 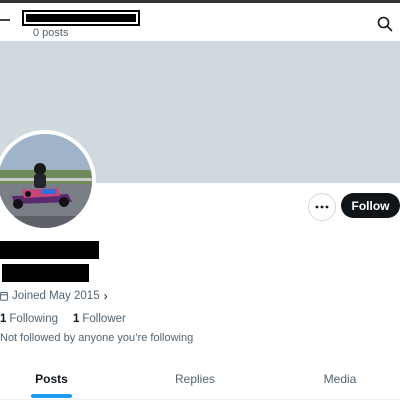 I want to click on follower-label: Follower, so click(x=104, y=319).